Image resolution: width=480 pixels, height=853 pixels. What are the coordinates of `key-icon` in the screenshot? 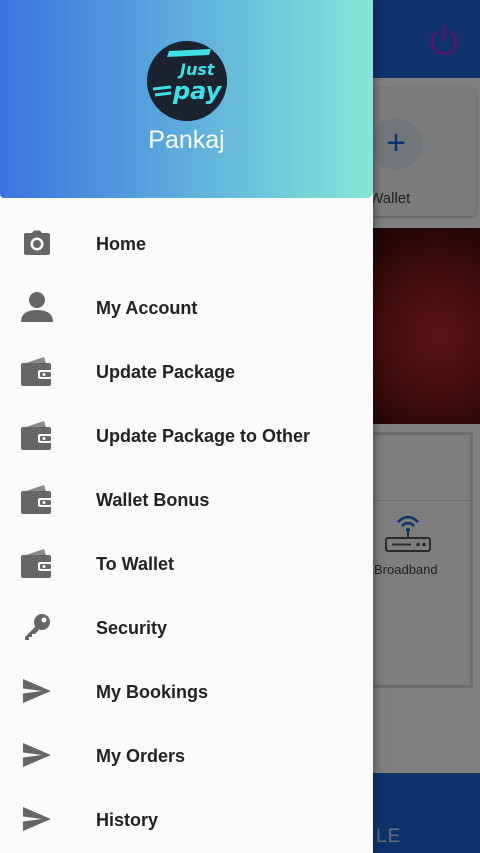 It's located at (37, 627).